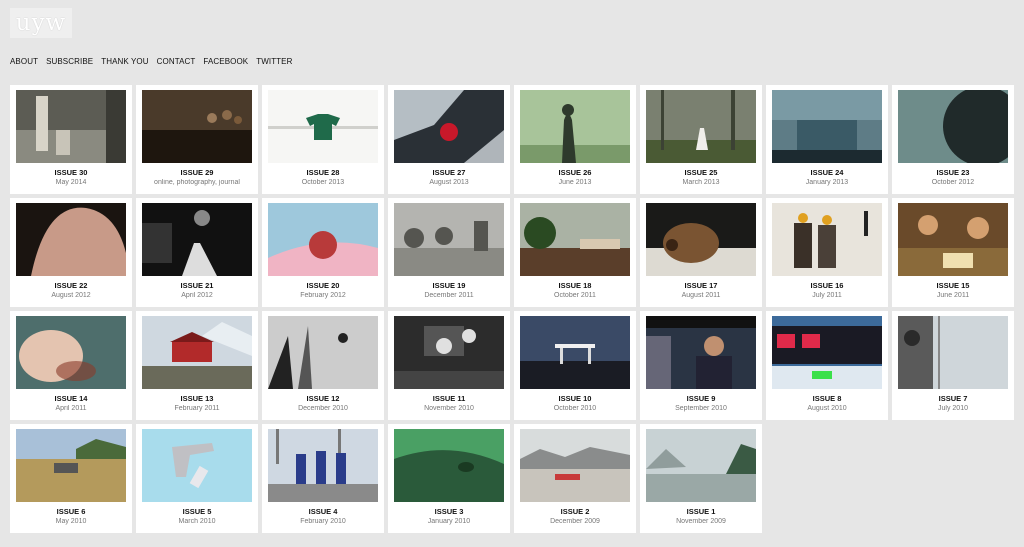 The image size is (1024, 547). I want to click on issue-card: ISSUE 16 July 2011, so click(827, 252).